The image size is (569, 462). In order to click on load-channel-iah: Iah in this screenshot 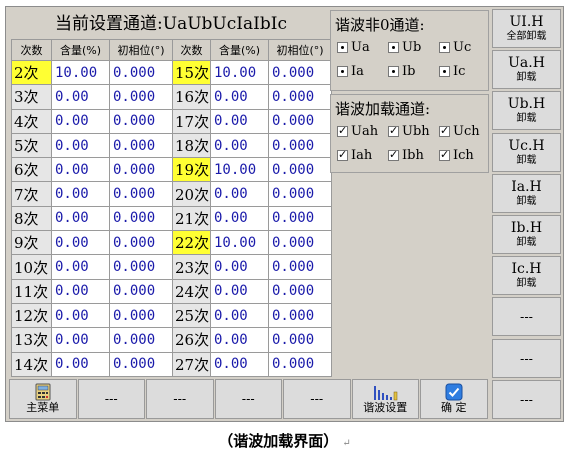, I will do `click(354, 155)`.